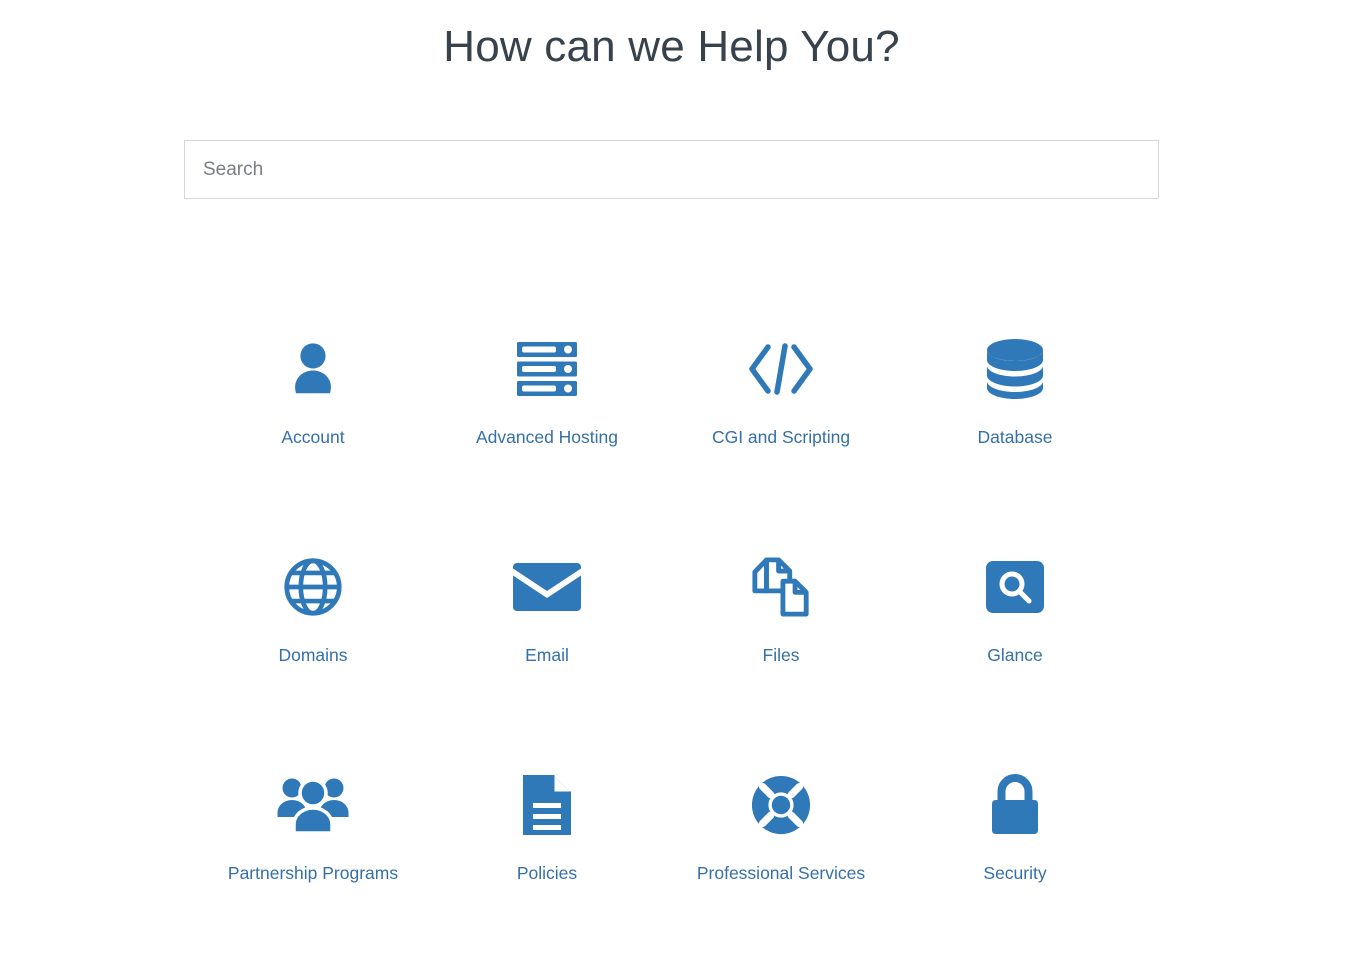  Describe the element at coordinates (1015, 437) in the screenshot. I see `category-label: Database` at that location.